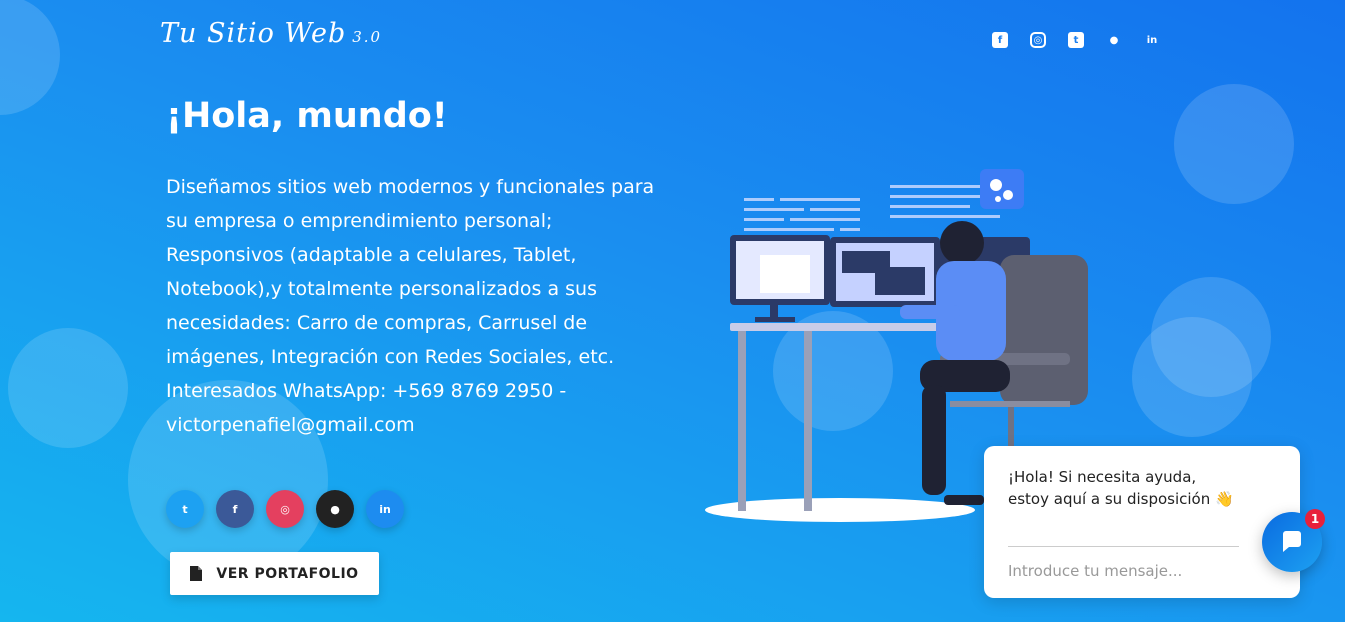  What do you see at coordinates (1315, 519) in the screenshot?
I see `notification-badge: 1` at bounding box center [1315, 519].